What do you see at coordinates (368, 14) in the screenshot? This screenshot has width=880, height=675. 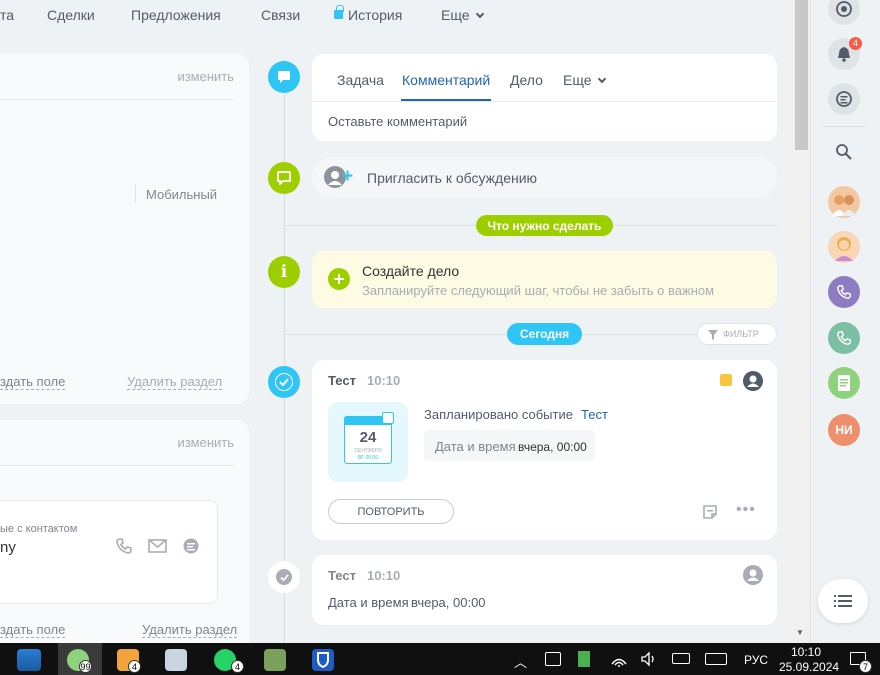 I see `nav-item-history: История` at bounding box center [368, 14].